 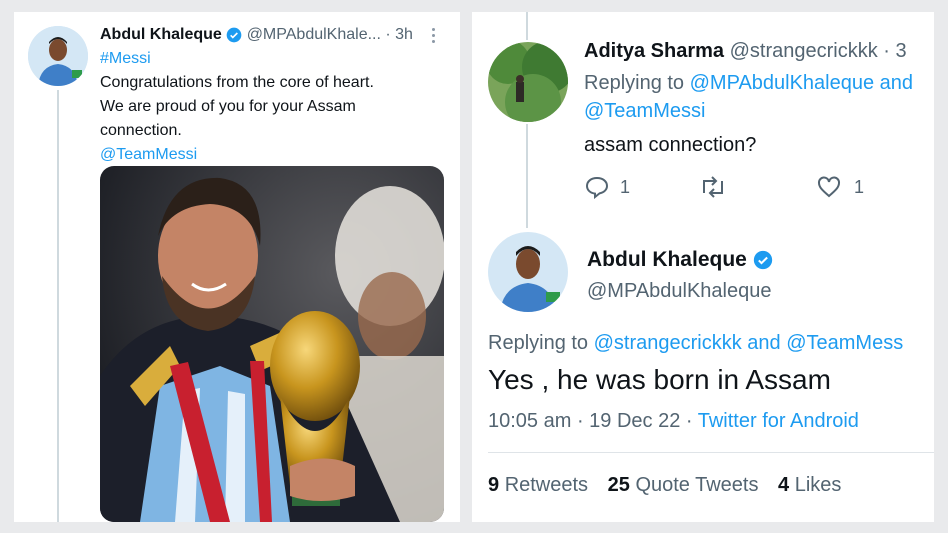 I want to click on retweets-label: Retweets, so click(x=546, y=485).